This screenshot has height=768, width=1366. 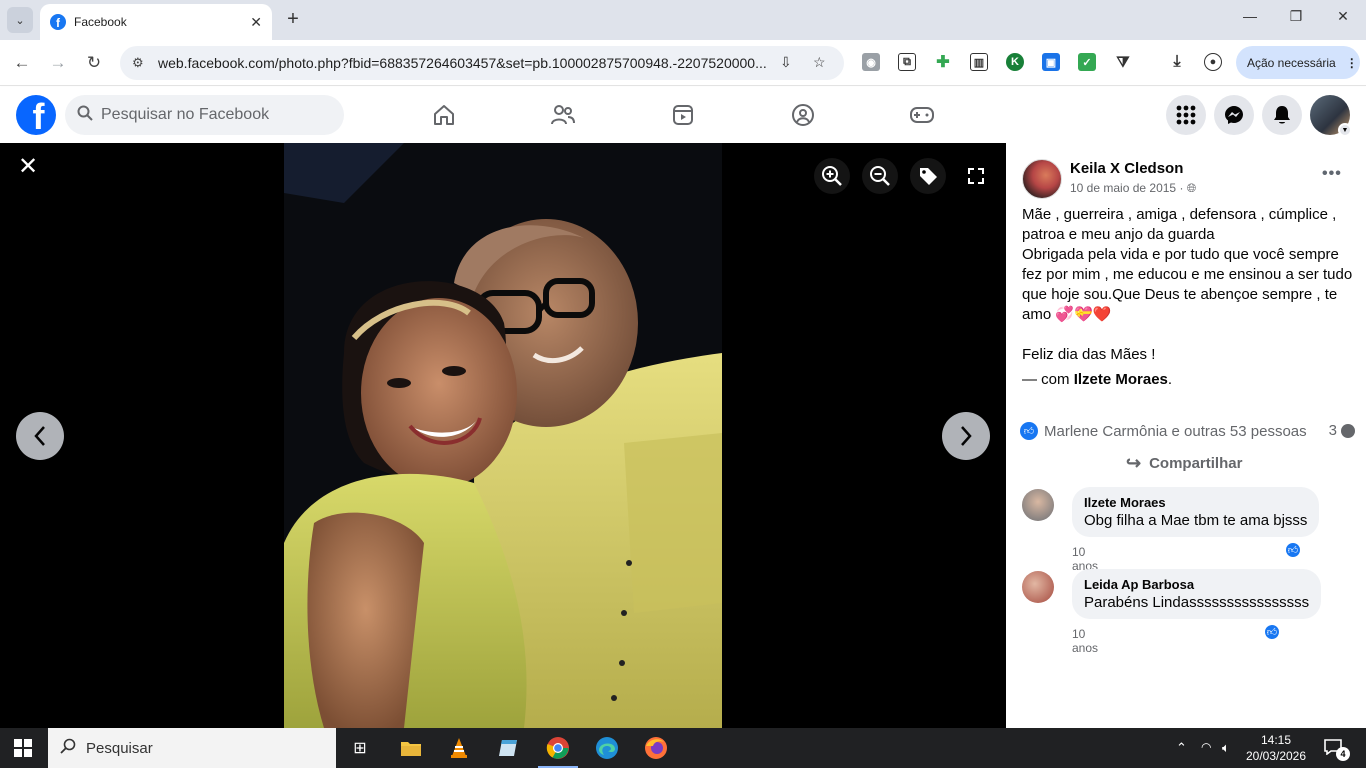 What do you see at coordinates (1175, 431) in the screenshot?
I see `reactions-text: Marlene Carmônia e outras 53 pessoas` at bounding box center [1175, 431].